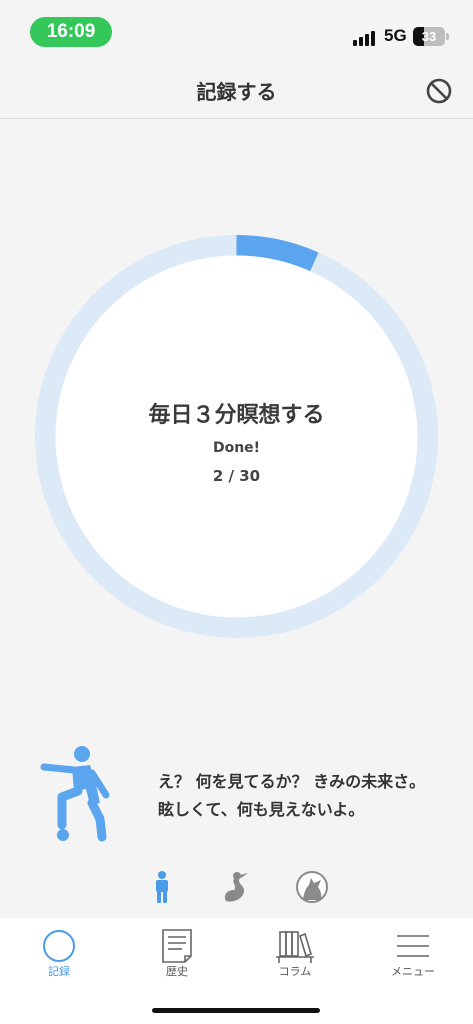 This screenshot has height=1024, width=473. I want to click on status-time: 16:09, so click(71, 32).